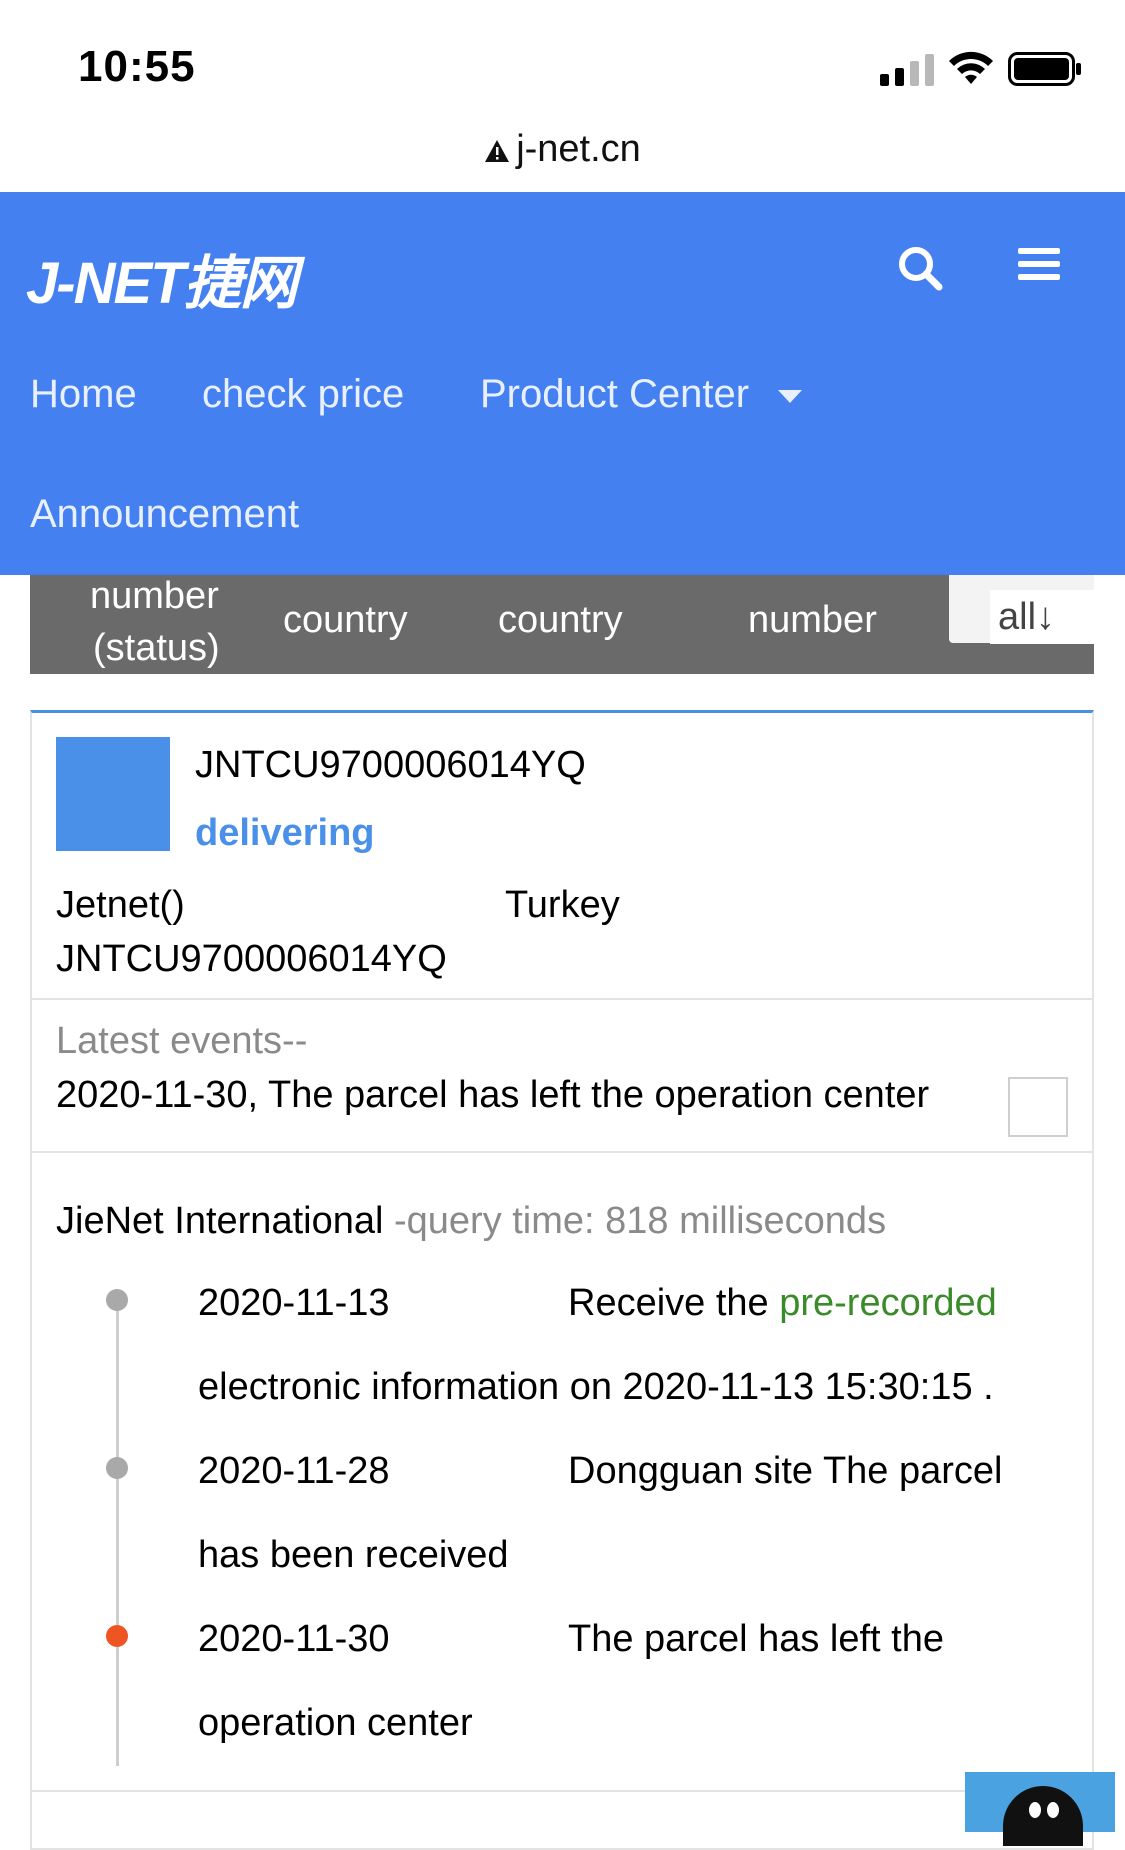  What do you see at coordinates (562, 905) in the screenshot?
I see `destination-country: Turkey` at bounding box center [562, 905].